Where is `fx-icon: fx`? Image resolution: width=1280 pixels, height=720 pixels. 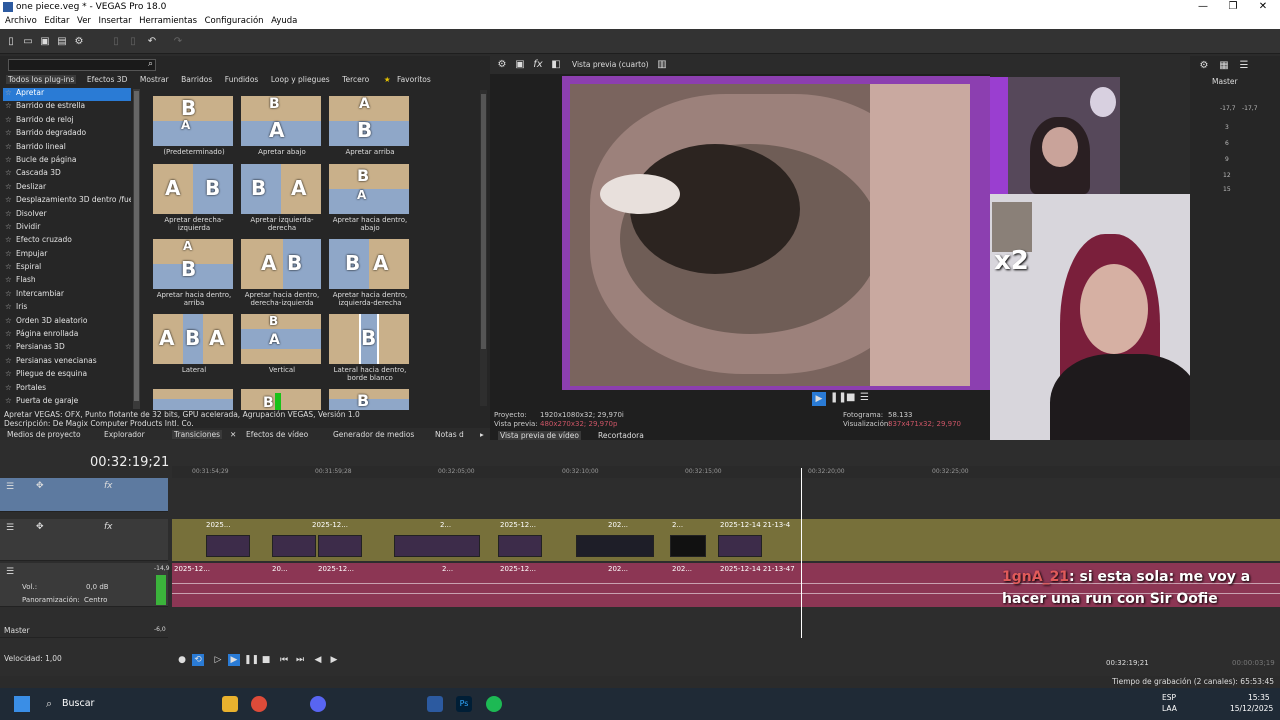
fx-icon: fx is located at coordinates (538, 65).